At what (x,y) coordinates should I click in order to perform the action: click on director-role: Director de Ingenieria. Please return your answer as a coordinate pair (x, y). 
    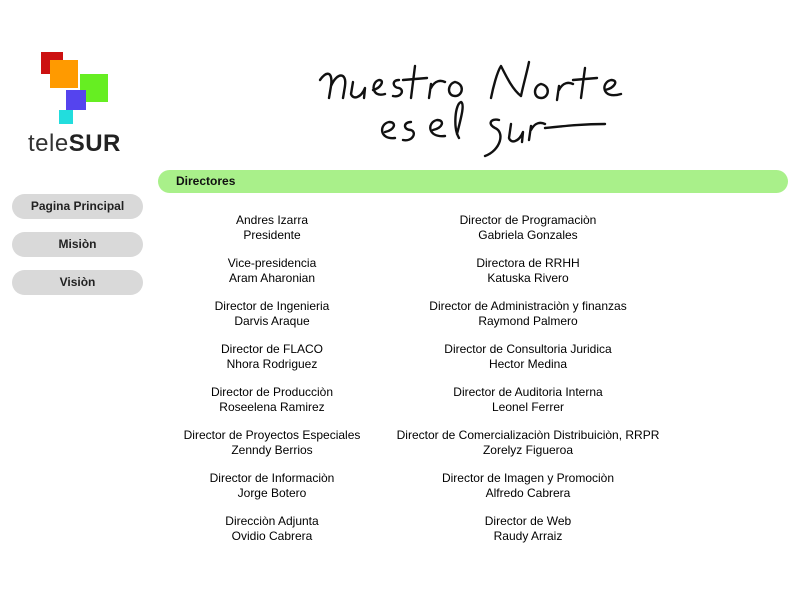
    Looking at the image, I should click on (272, 306).